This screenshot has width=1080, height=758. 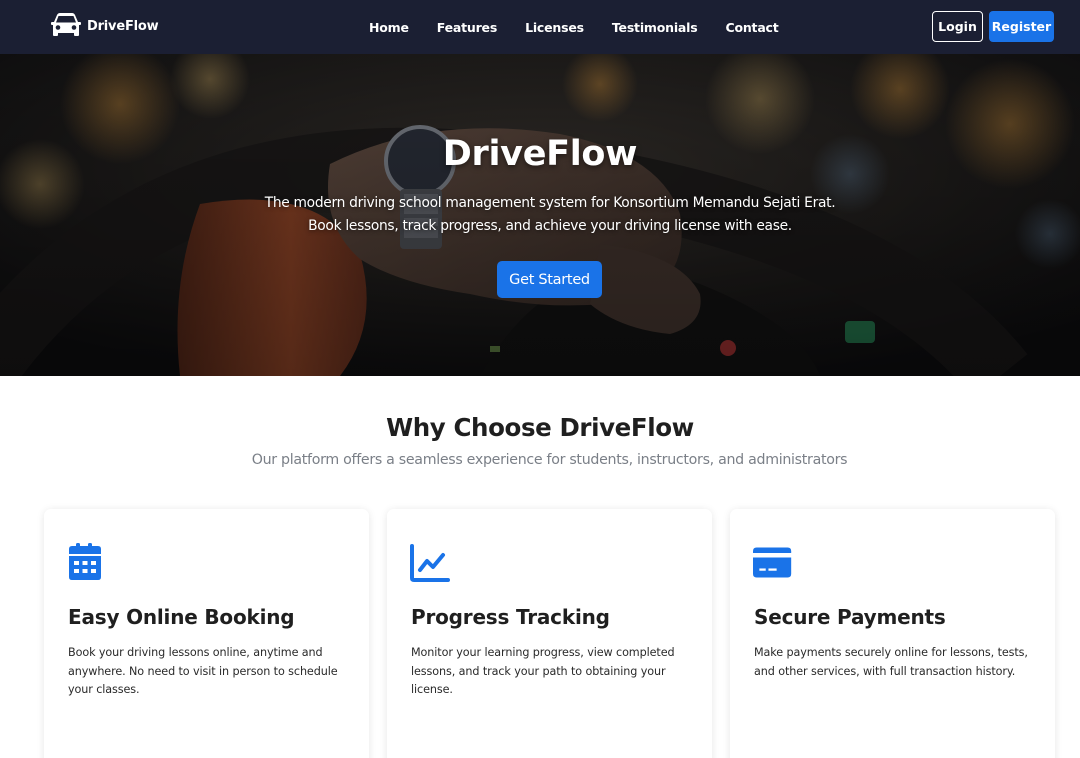 What do you see at coordinates (389, 27) in the screenshot?
I see `nav-link-home: Home` at bounding box center [389, 27].